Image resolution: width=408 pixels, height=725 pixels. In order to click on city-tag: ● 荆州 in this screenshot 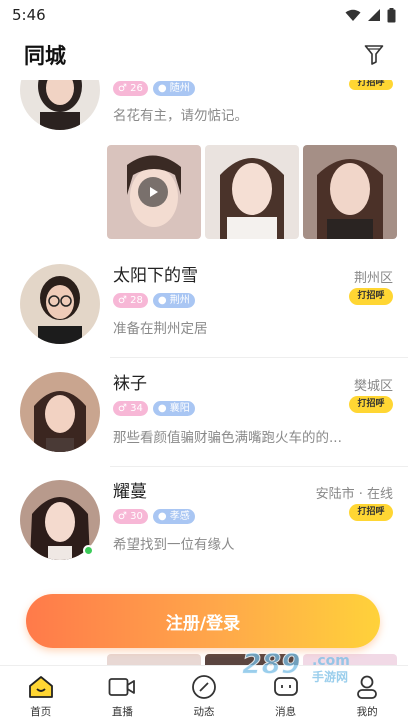, I will do `click(173, 300)`.